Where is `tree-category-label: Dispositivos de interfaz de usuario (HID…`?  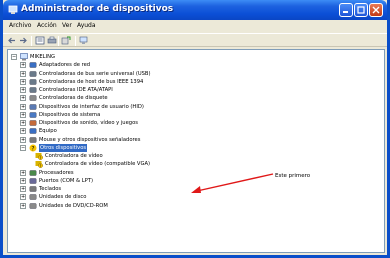 tree-category-label: Dispositivos de interfaz de usuario (HID… is located at coordinates (91, 106).